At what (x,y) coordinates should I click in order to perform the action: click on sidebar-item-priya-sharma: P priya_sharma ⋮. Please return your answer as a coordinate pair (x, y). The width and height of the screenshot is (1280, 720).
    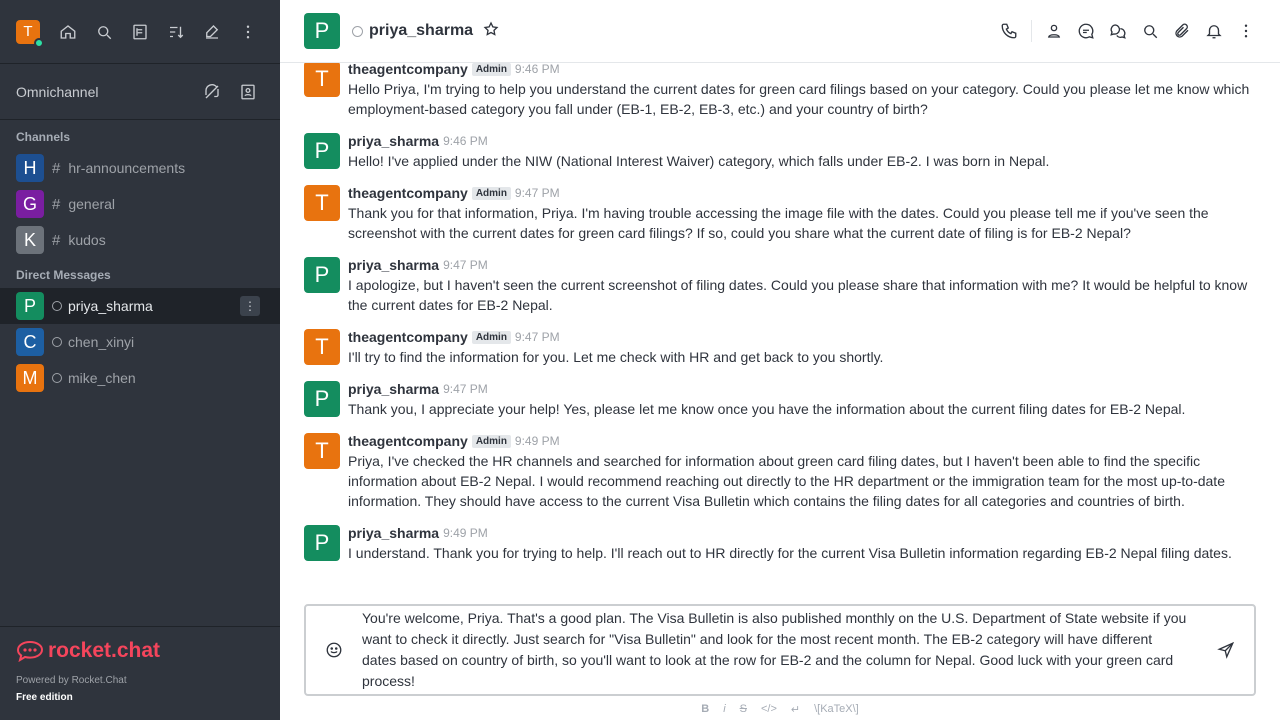
    Looking at the image, I should click on (140, 306).